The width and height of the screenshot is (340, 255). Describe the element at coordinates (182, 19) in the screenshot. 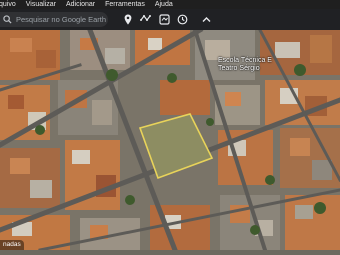

I see `tour-icon` at that location.